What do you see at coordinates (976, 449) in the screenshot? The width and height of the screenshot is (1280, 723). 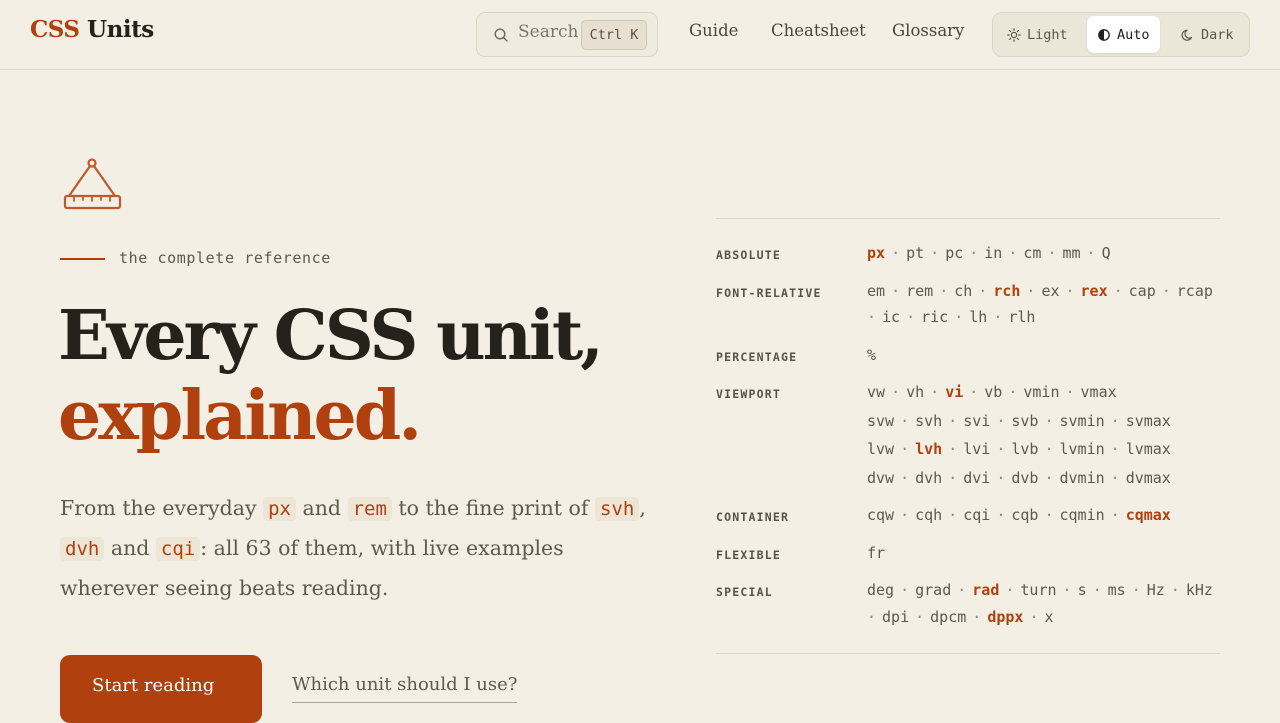 I see `unit-link: lvi` at bounding box center [976, 449].